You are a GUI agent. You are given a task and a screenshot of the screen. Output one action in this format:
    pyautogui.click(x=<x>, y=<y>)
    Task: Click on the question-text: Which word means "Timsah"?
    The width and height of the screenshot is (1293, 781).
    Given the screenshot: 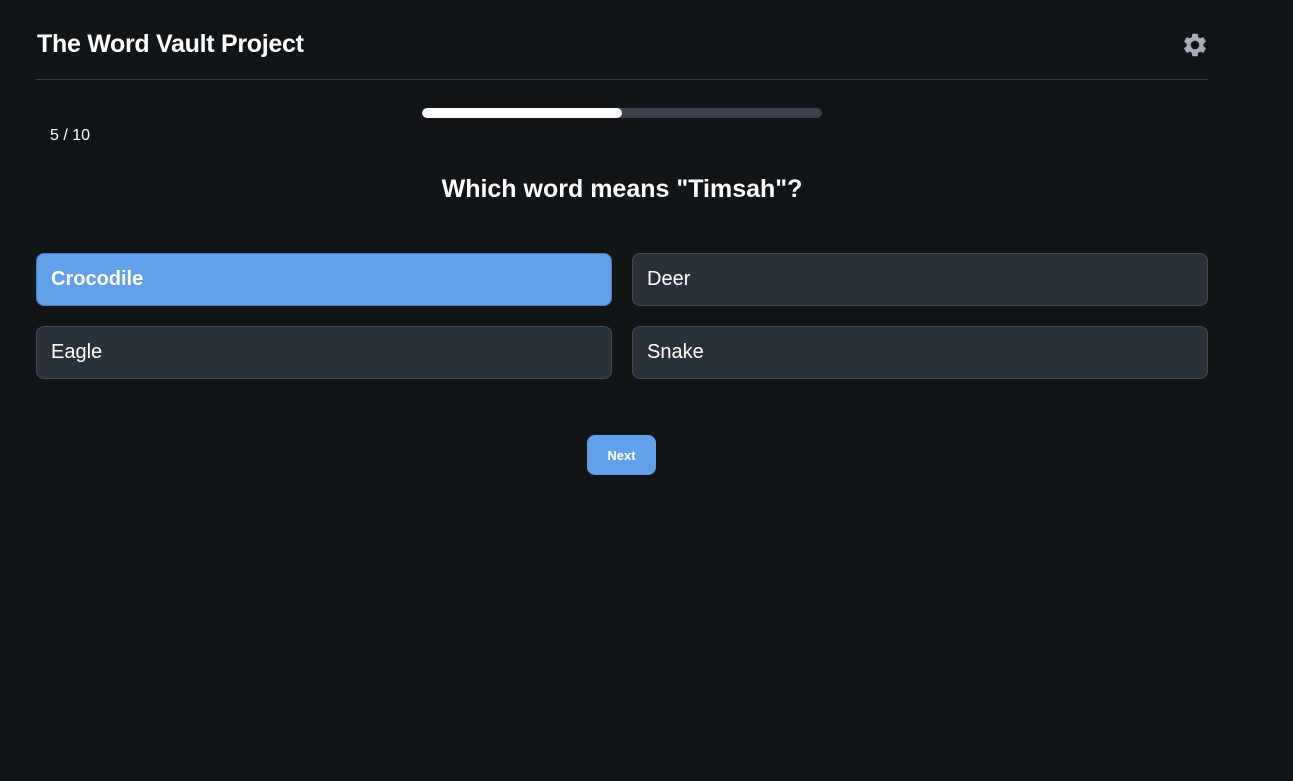 What is the action you would take?
    pyautogui.click(x=622, y=189)
    